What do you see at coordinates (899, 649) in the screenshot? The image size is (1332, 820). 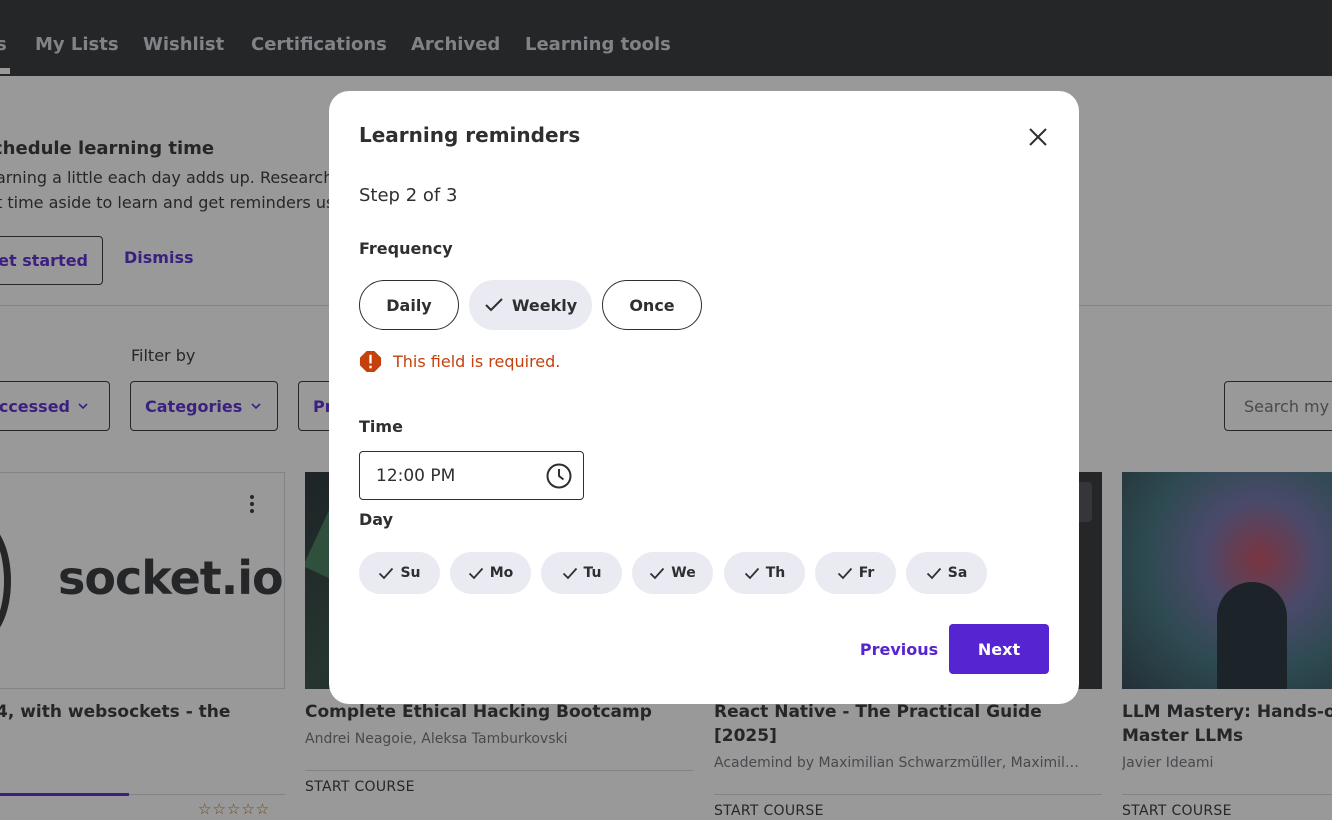 I see `previous-button: Previous` at bounding box center [899, 649].